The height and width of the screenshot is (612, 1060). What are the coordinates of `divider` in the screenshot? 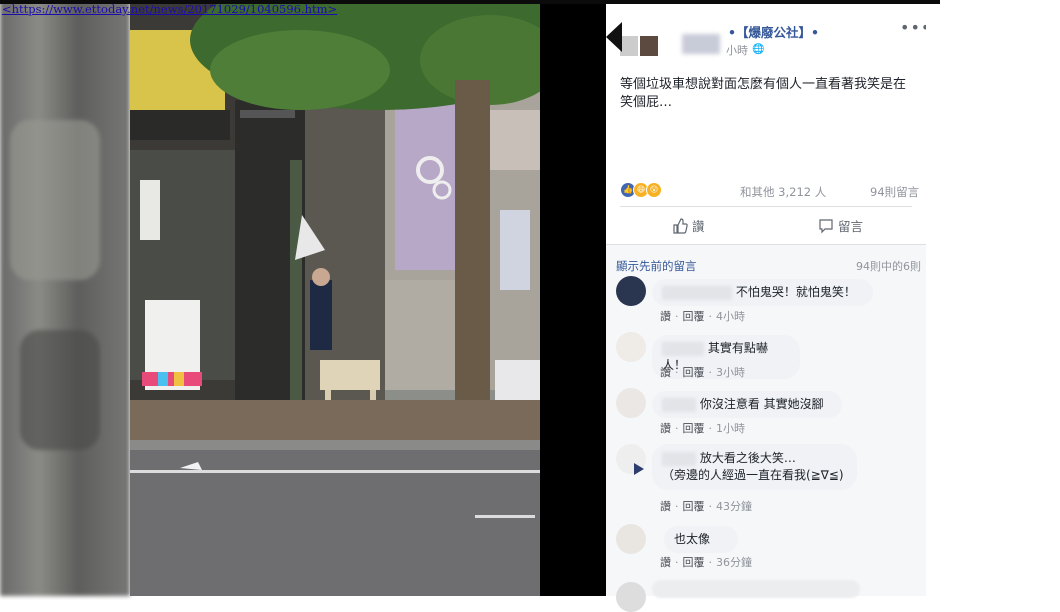 It's located at (766, 206).